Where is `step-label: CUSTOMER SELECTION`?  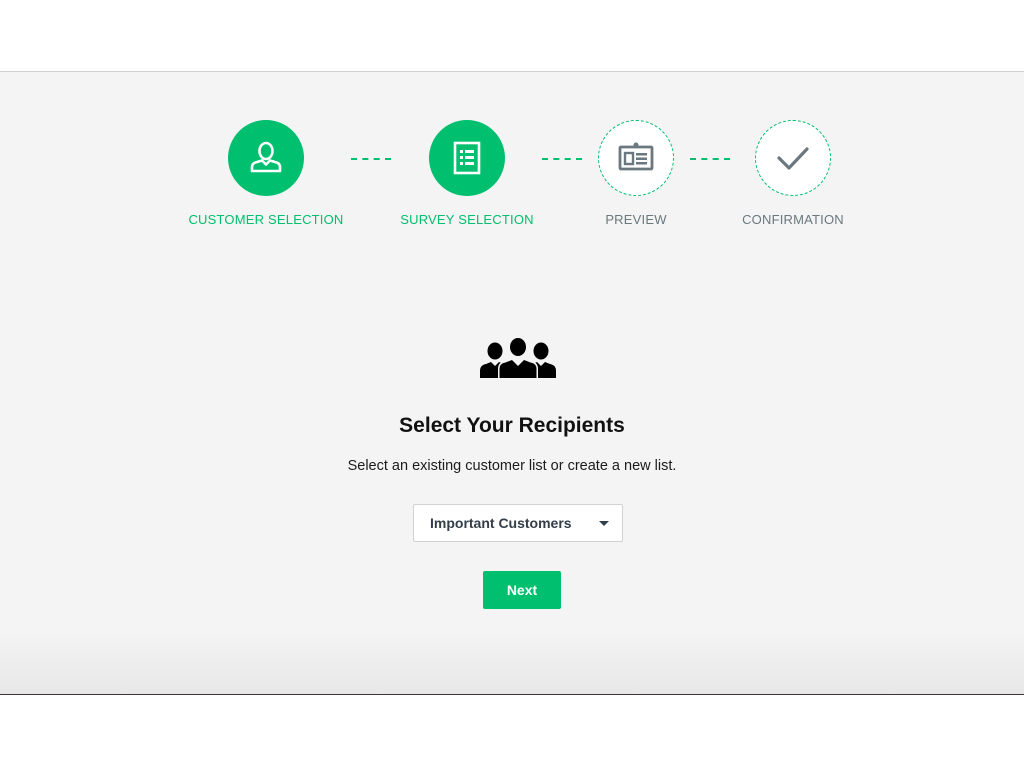 step-label: CUSTOMER SELECTION is located at coordinates (266, 219).